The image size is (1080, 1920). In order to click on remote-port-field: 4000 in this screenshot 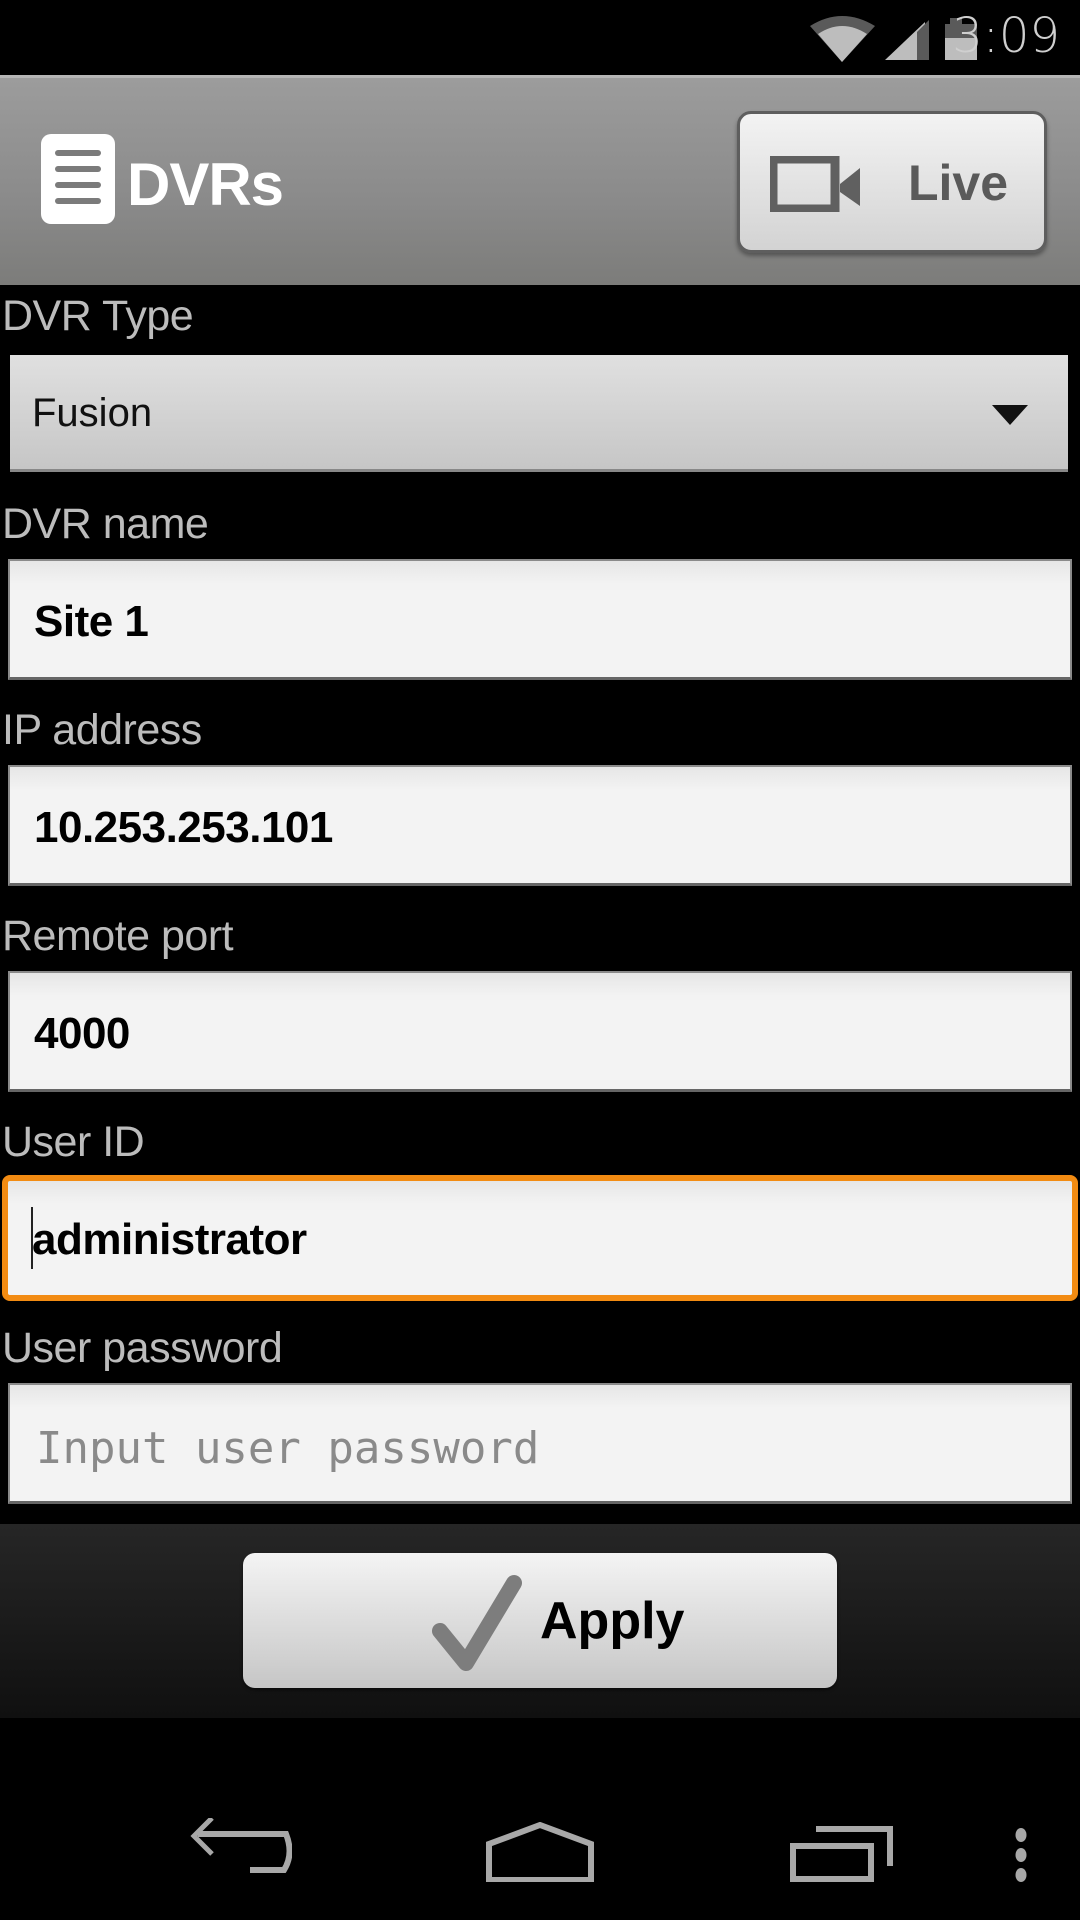, I will do `click(540, 1031)`.